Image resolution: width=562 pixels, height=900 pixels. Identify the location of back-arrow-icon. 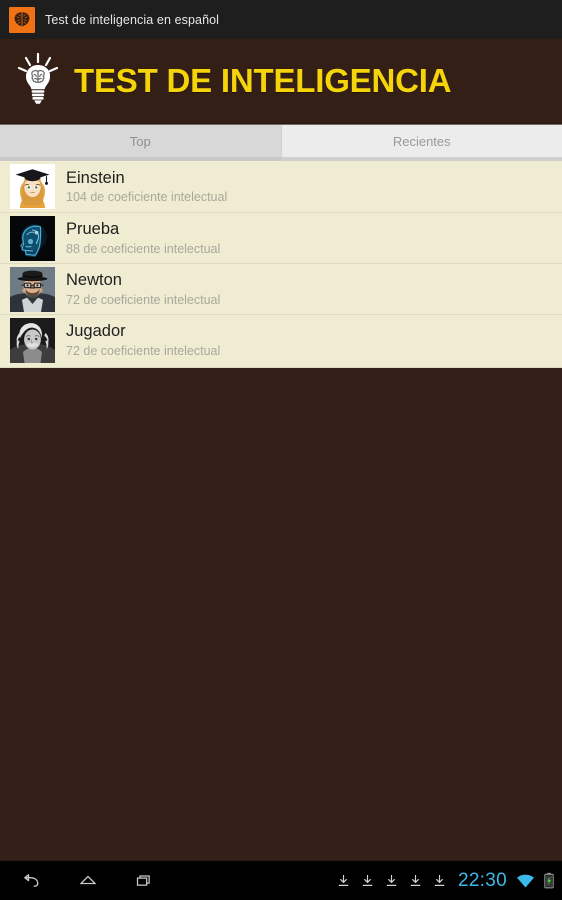
(31, 881).